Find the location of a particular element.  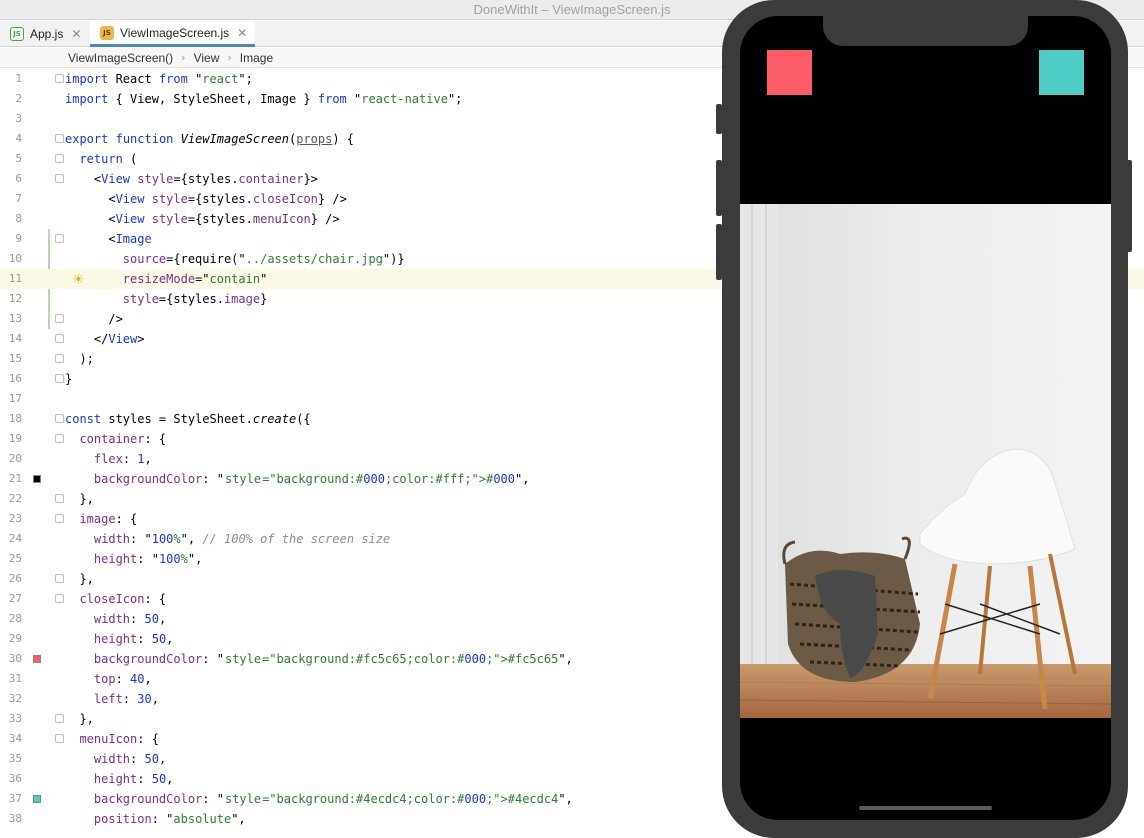

phone-notch is located at coordinates (925, 31).